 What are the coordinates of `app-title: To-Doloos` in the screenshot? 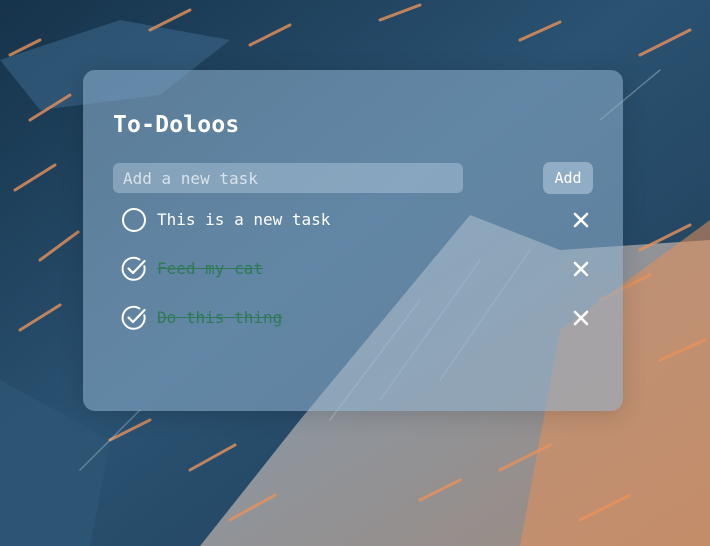 It's located at (176, 125).